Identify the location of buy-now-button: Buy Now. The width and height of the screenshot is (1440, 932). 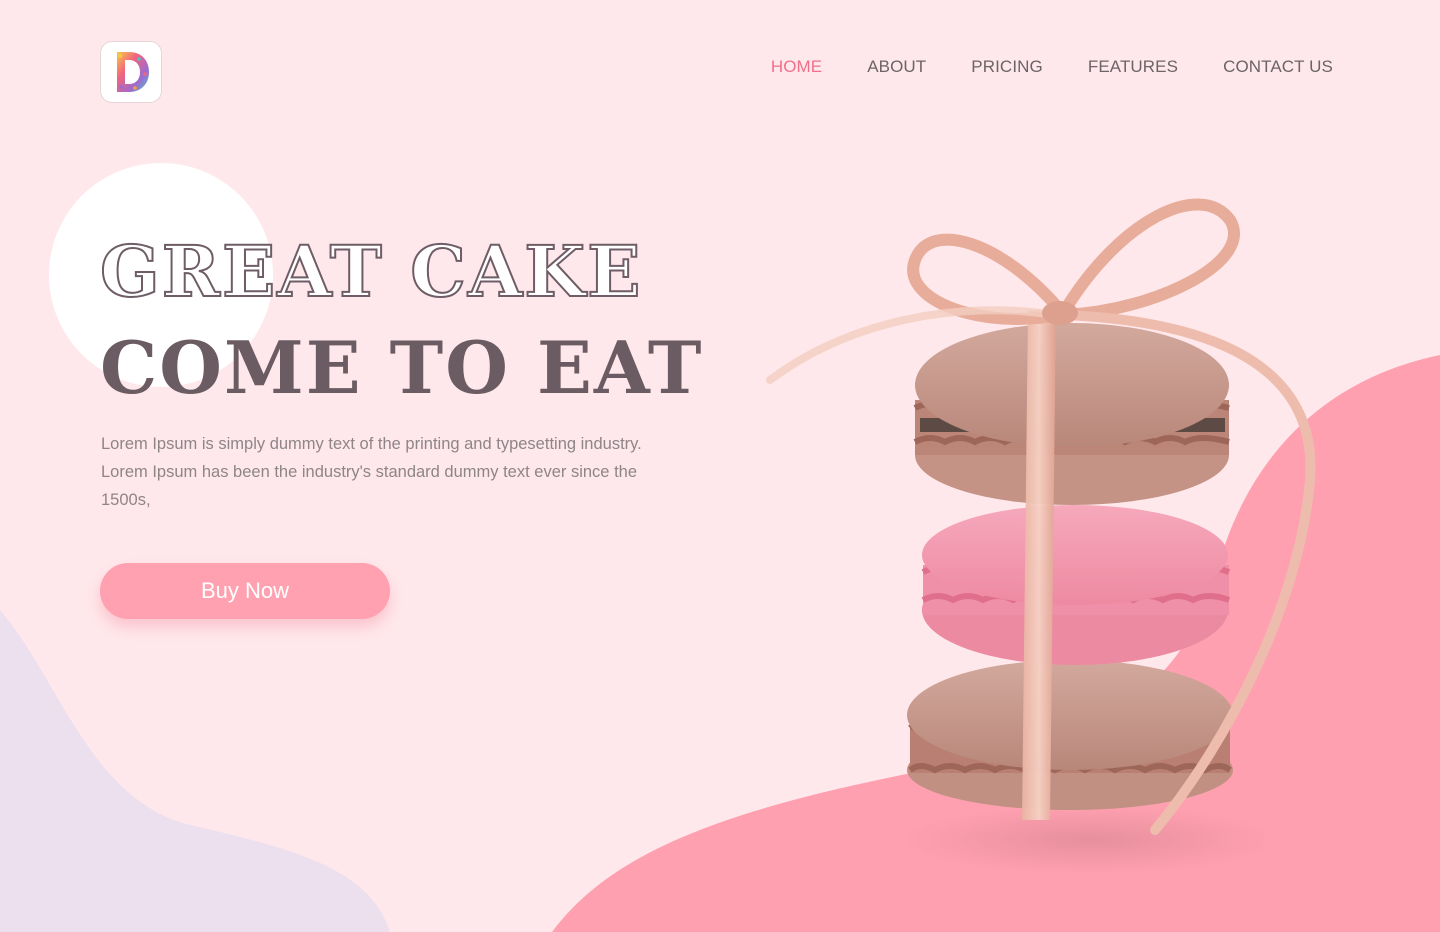
(245, 591).